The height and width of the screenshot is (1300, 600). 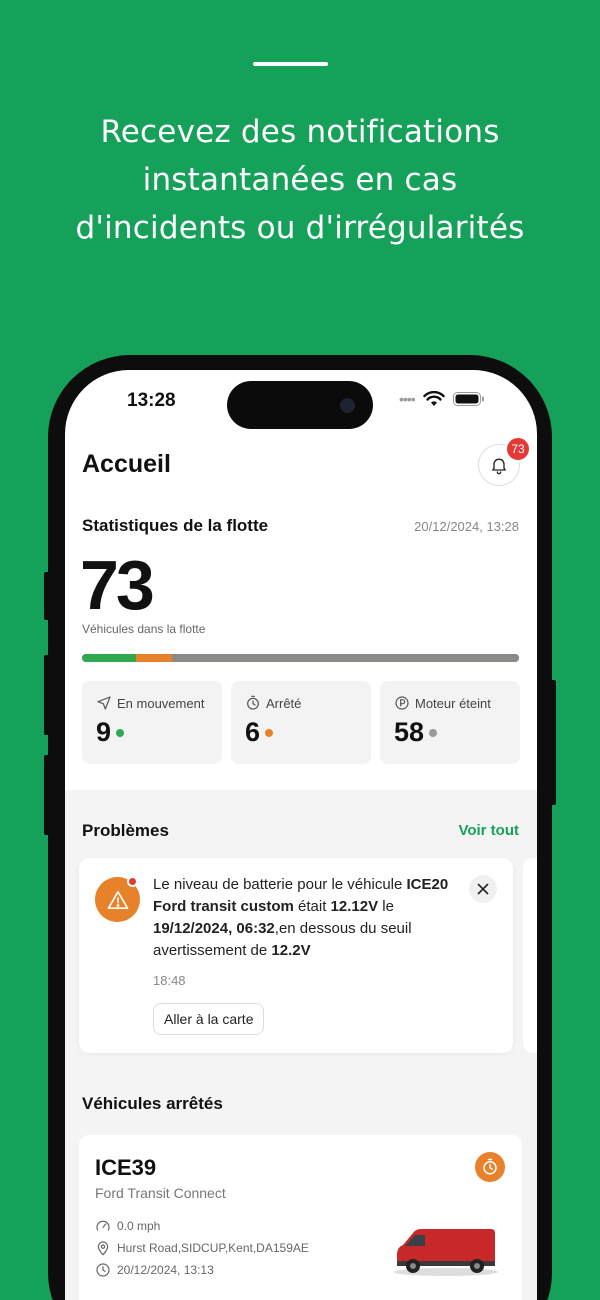 What do you see at coordinates (280, 884) in the screenshot?
I see `alert-text-1: Le niveau de batterie pour le véhicule` at bounding box center [280, 884].